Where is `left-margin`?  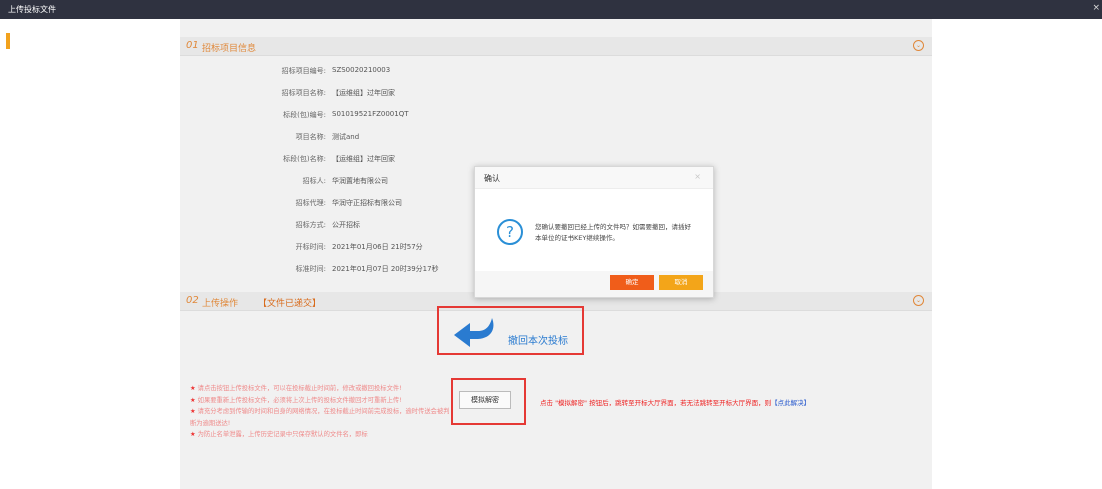 left-margin is located at coordinates (95, 254).